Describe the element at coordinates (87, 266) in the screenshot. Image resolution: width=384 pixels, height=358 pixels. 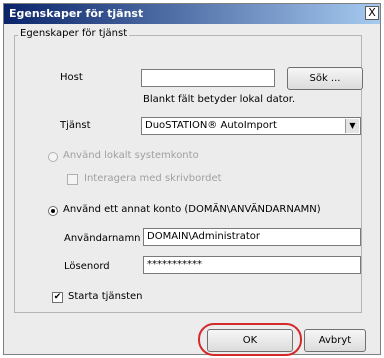
I see `password-label: Lösenord` at that location.